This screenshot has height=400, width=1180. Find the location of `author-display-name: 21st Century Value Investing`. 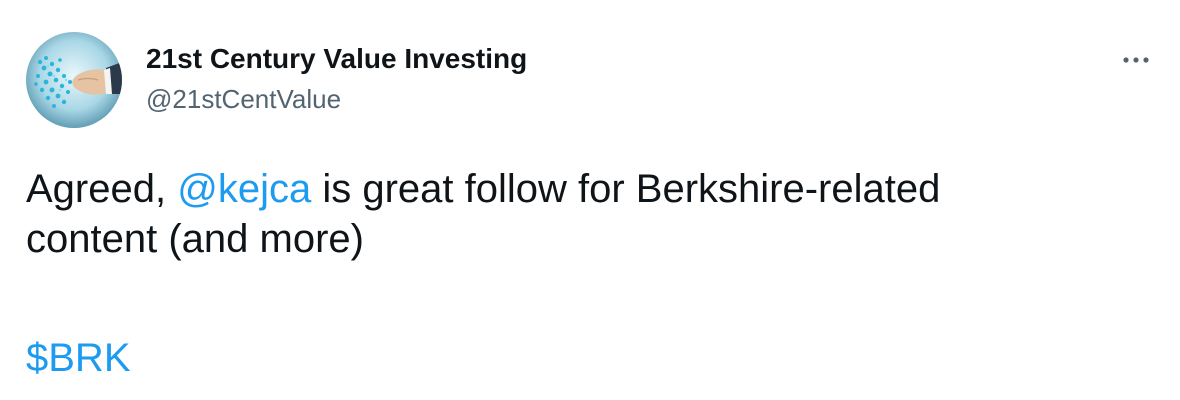

author-display-name: 21st Century Value Investing is located at coordinates (336, 59).